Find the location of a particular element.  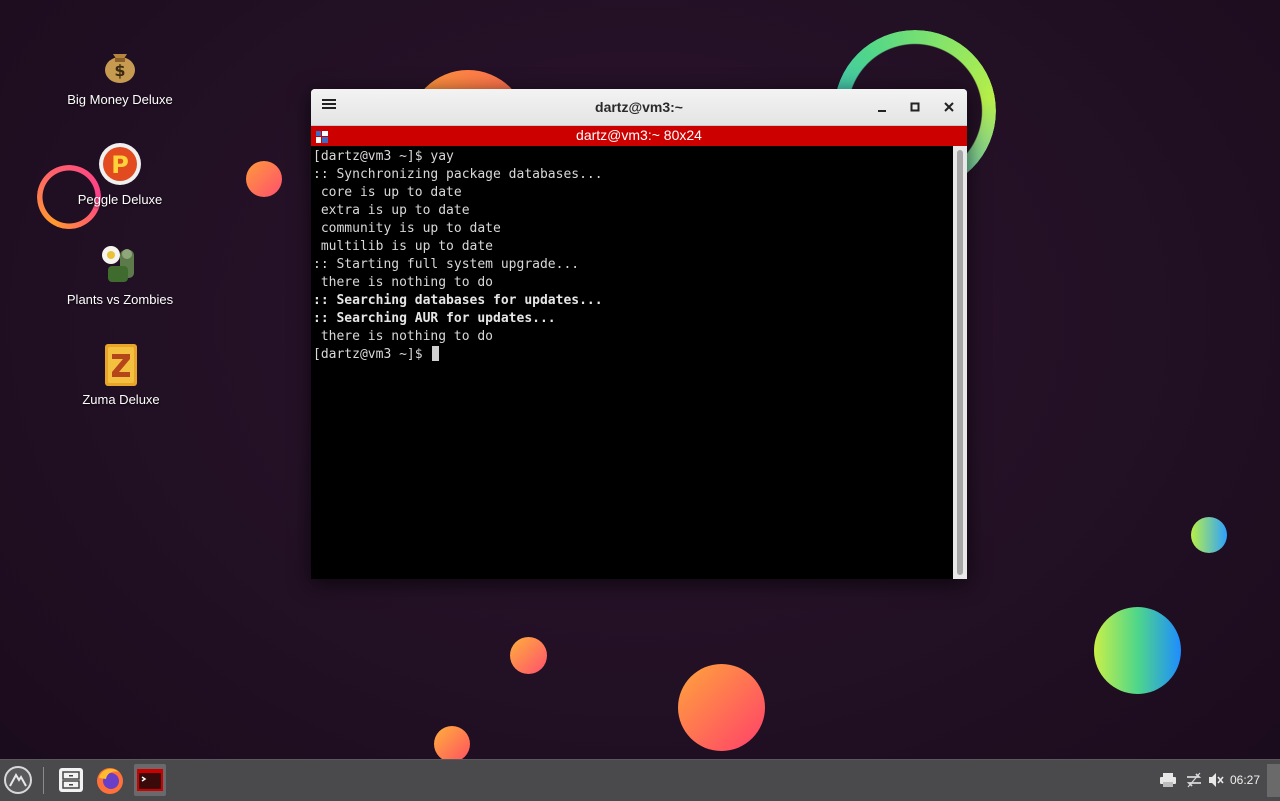

terminal-prompt: [dartz@vm3 ~]$ is located at coordinates (368, 354).